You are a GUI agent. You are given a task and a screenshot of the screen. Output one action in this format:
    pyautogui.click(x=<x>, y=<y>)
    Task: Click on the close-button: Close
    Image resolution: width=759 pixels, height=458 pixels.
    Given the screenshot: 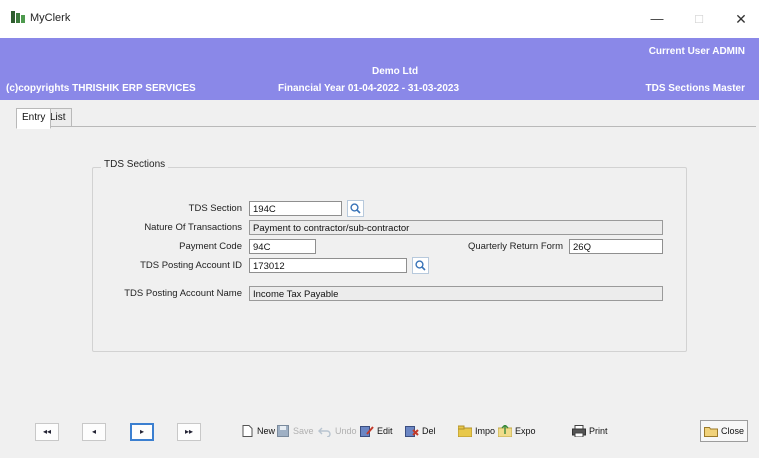 What is the action you would take?
    pyautogui.click(x=724, y=431)
    